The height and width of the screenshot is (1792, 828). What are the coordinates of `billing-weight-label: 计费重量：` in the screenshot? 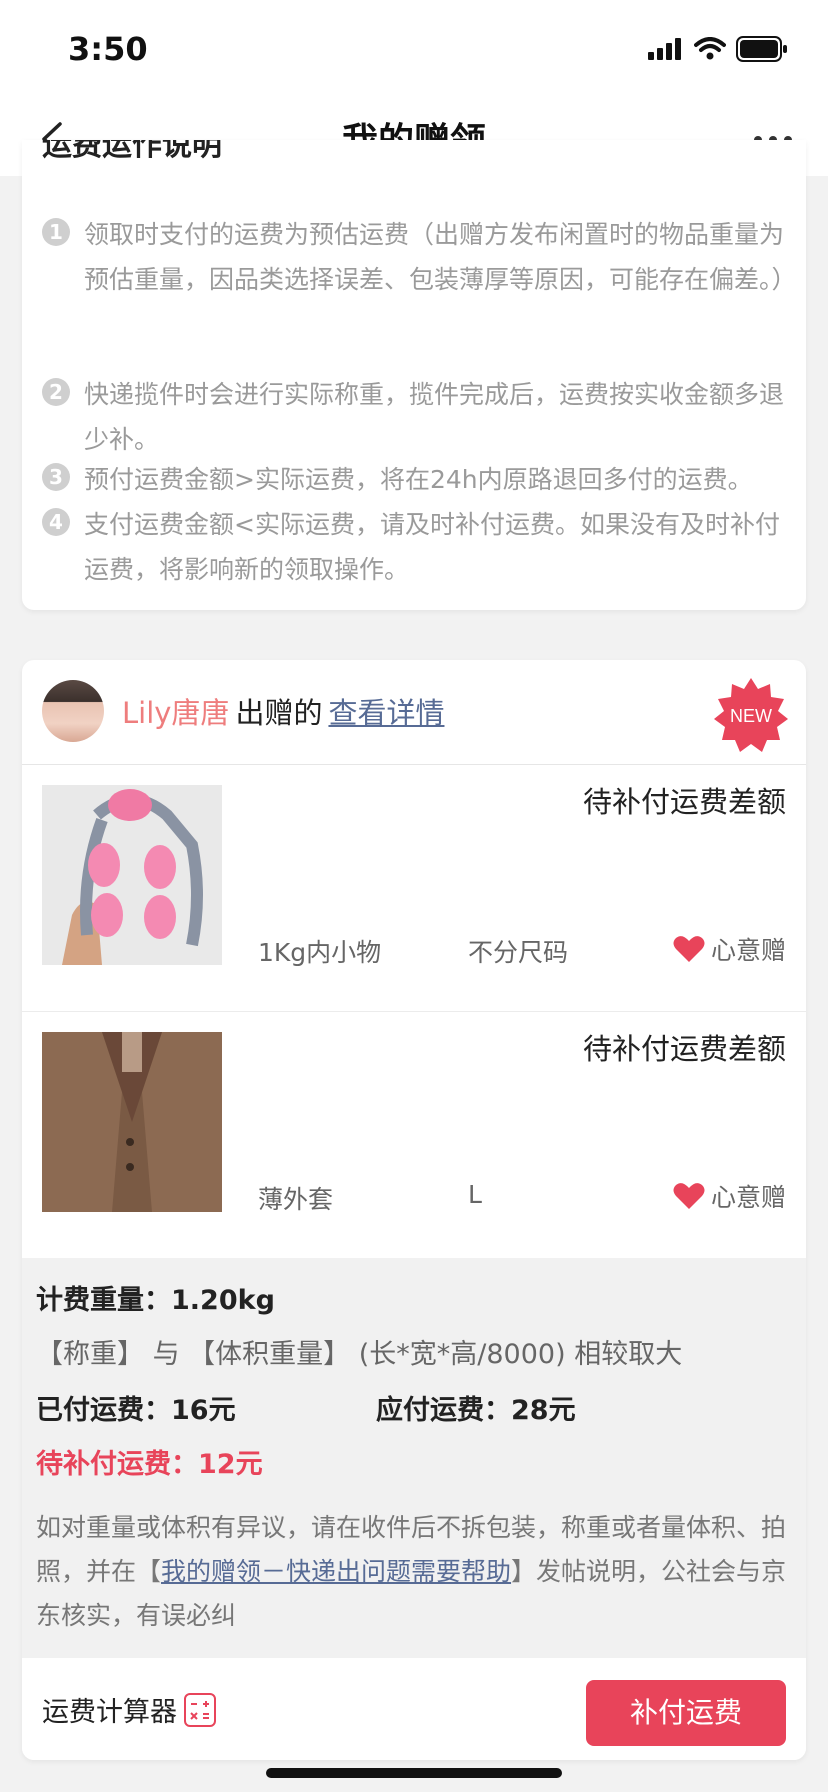 It's located at (103, 1300).